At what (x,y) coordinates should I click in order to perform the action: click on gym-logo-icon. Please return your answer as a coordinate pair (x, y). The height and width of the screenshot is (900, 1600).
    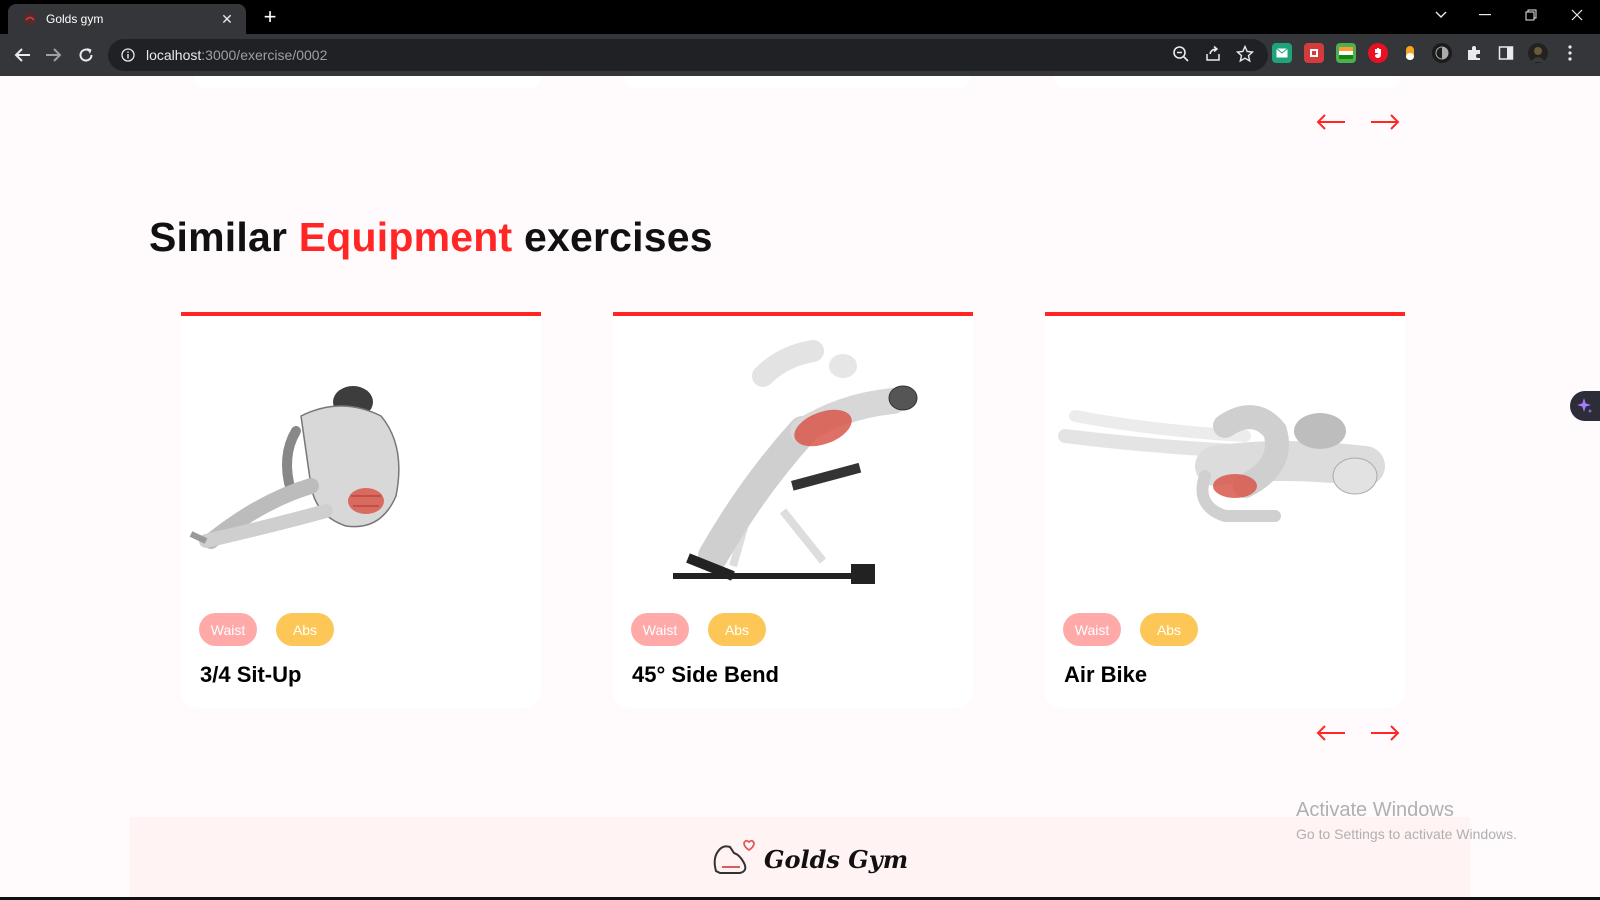
    Looking at the image, I should click on (733, 859).